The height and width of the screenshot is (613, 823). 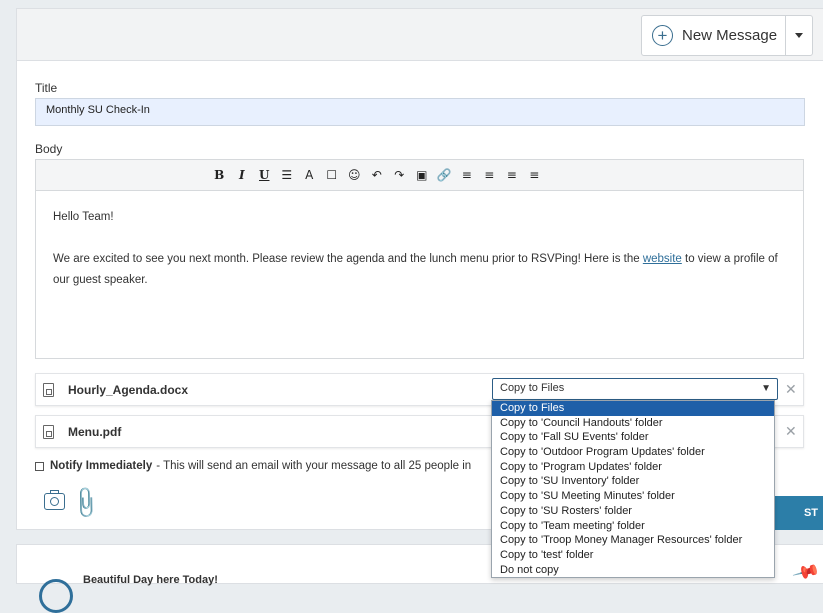 What do you see at coordinates (85, 503) in the screenshot?
I see `paperclip-icon: 📎` at bounding box center [85, 503].